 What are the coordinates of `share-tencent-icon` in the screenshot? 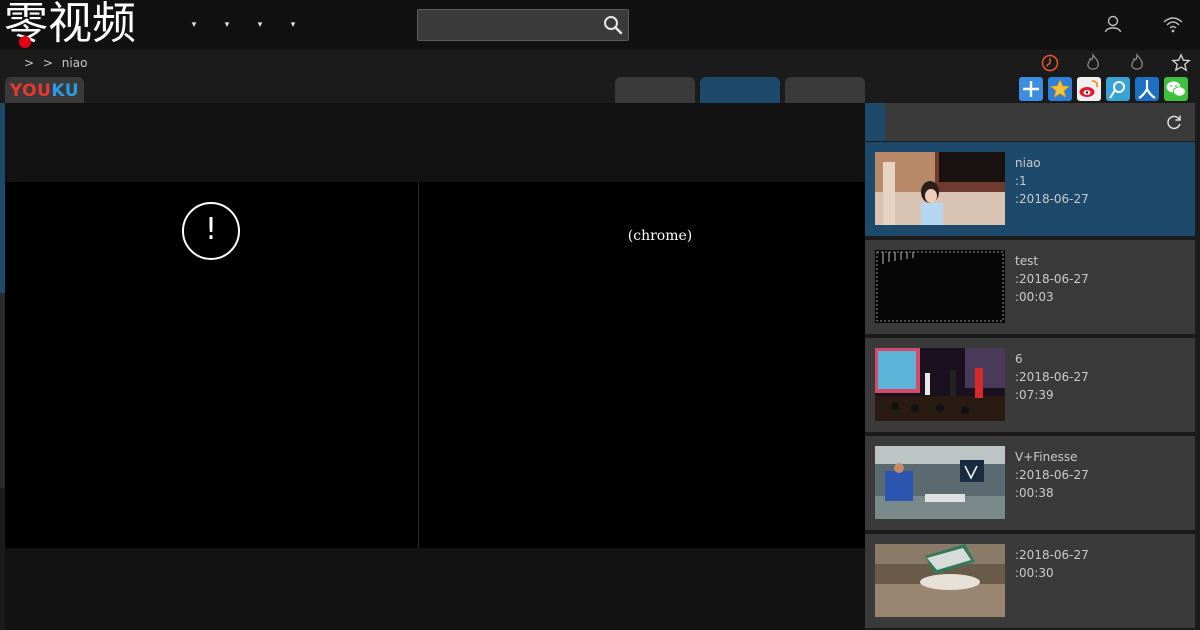 It's located at (1118, 89).